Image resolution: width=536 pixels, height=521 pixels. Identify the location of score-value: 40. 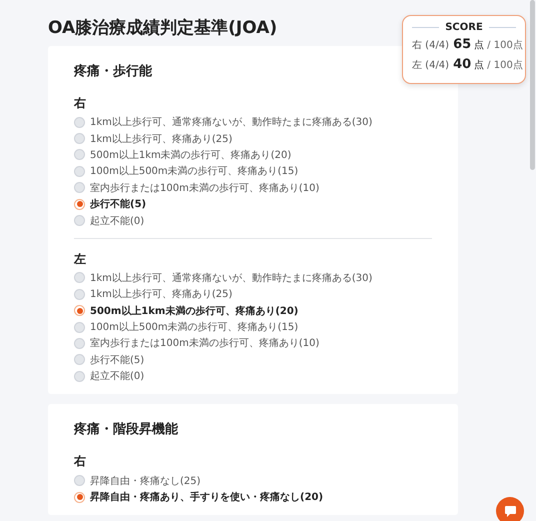
(462, 64).